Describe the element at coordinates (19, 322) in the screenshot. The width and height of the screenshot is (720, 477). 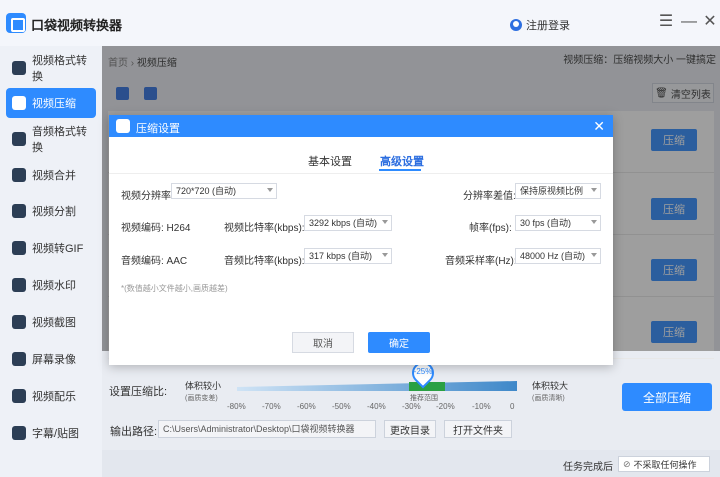
I see `screenshot-icon` at that location.